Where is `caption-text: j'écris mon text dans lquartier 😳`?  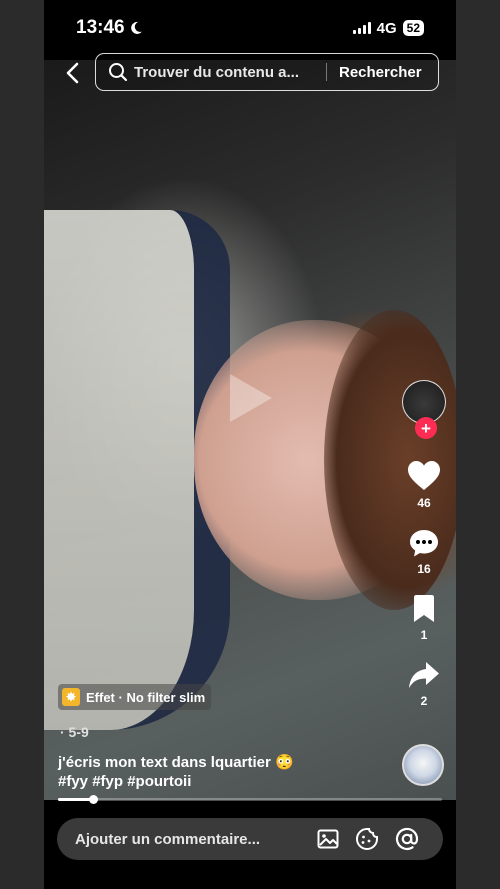
caption-text: j'écris mon text dans lquartier 😳 is located at coordinates (176, 762).